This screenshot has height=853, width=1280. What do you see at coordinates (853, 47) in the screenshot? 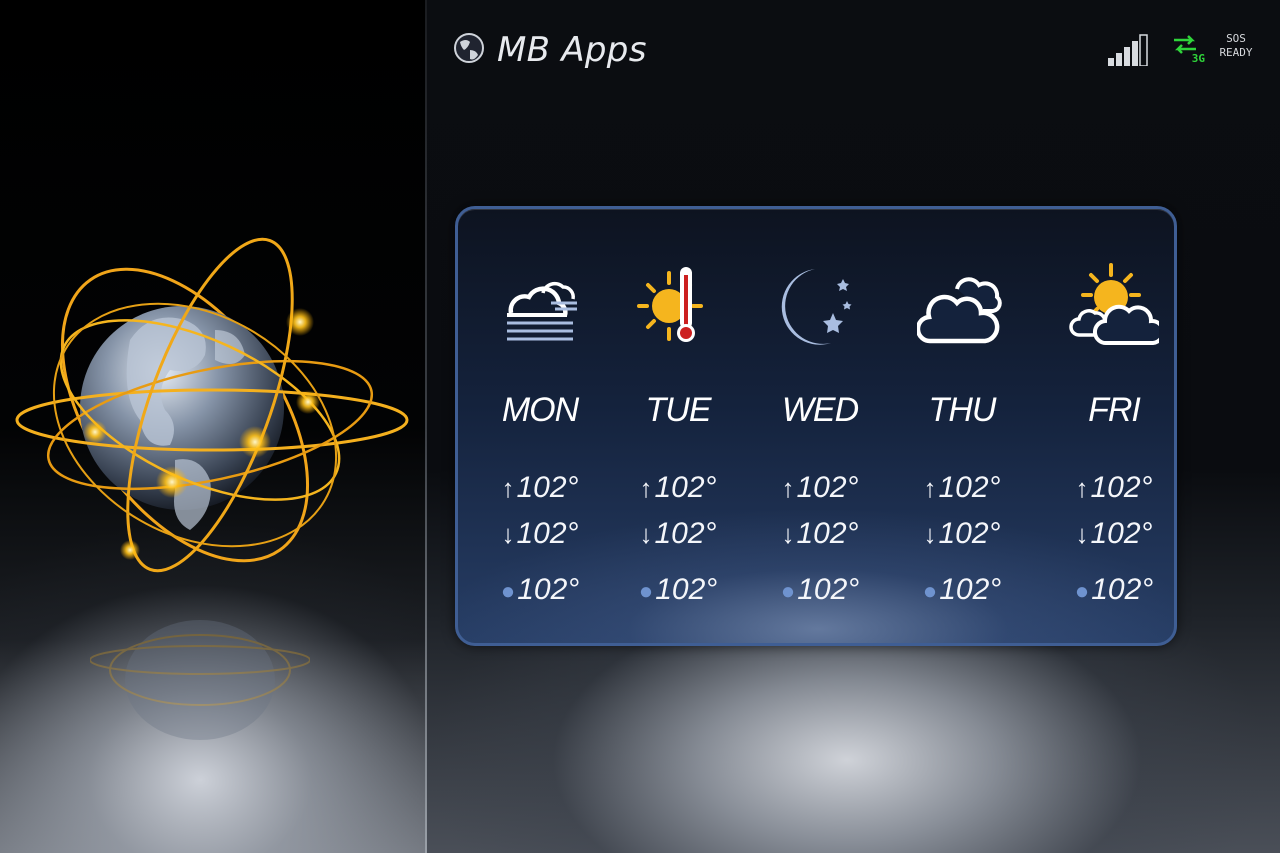
I see `header-bar: MB Apps 3G SOS READY` at bounding box center [853, 47].